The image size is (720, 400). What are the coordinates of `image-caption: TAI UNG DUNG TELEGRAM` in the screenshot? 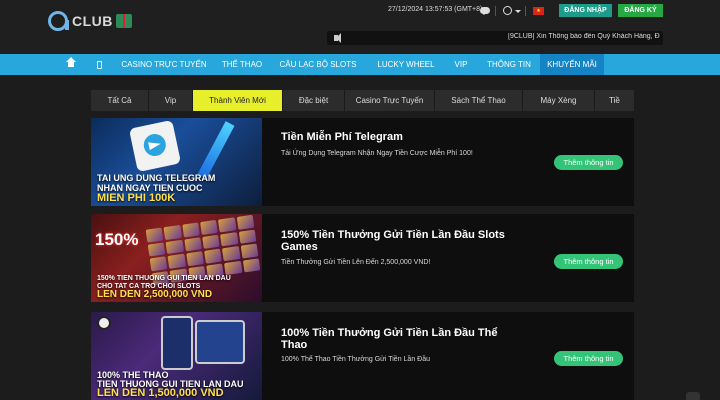 It's located at (156, 178).